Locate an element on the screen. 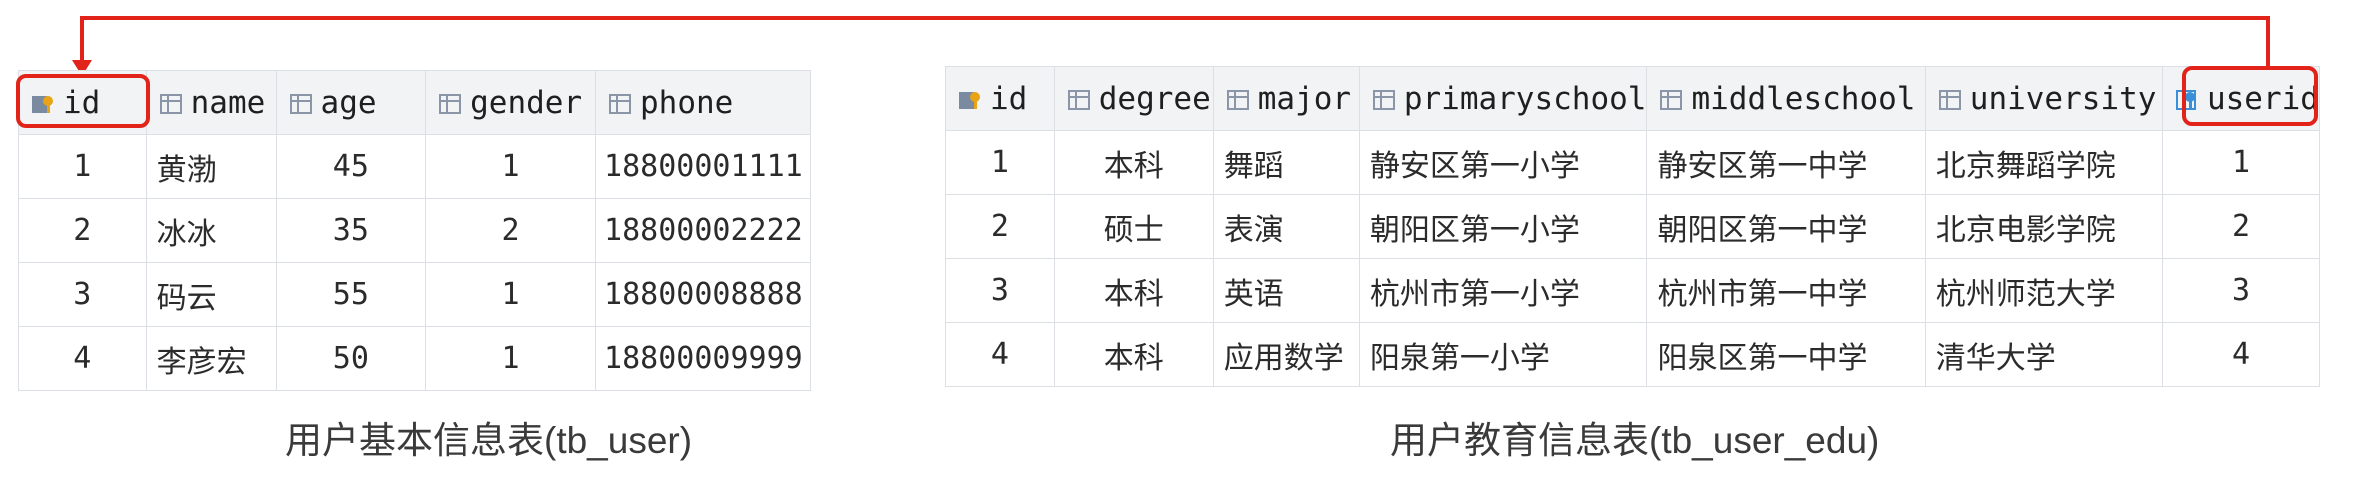 The image size is (2363, 481). table-row: 2 硕士 表演 朝阳区第一小学 朝阳区第一中学 北京电影学院 2 is located at coordinates (1633, 226).